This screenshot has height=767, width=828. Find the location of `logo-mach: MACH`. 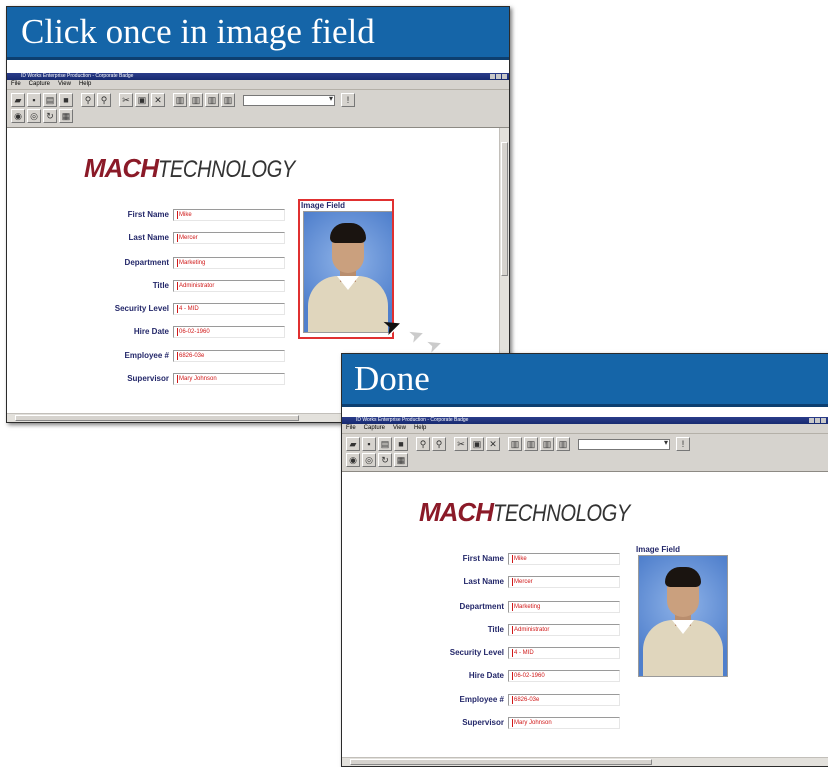

logo-mach: MACH is located at coordinates (121, 168).